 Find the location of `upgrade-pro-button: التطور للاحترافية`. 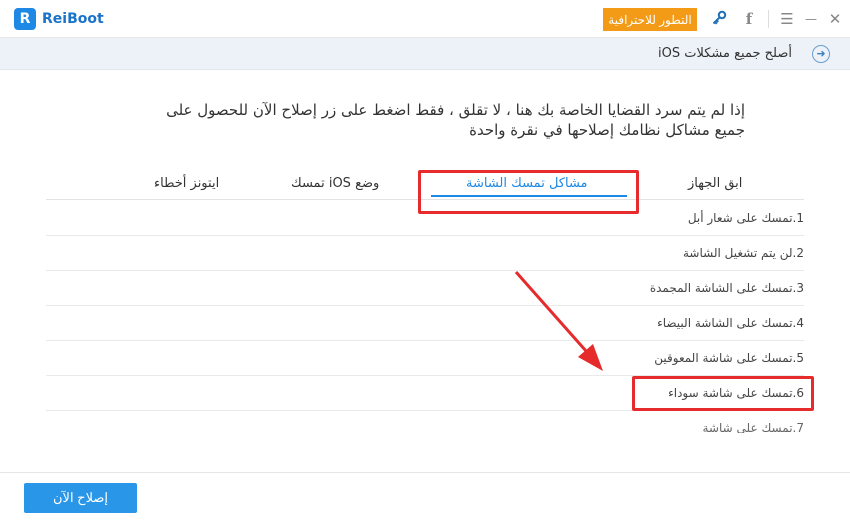

upgrade-pro-button: التطور للاحترافية is located at coordinates (650, 19).